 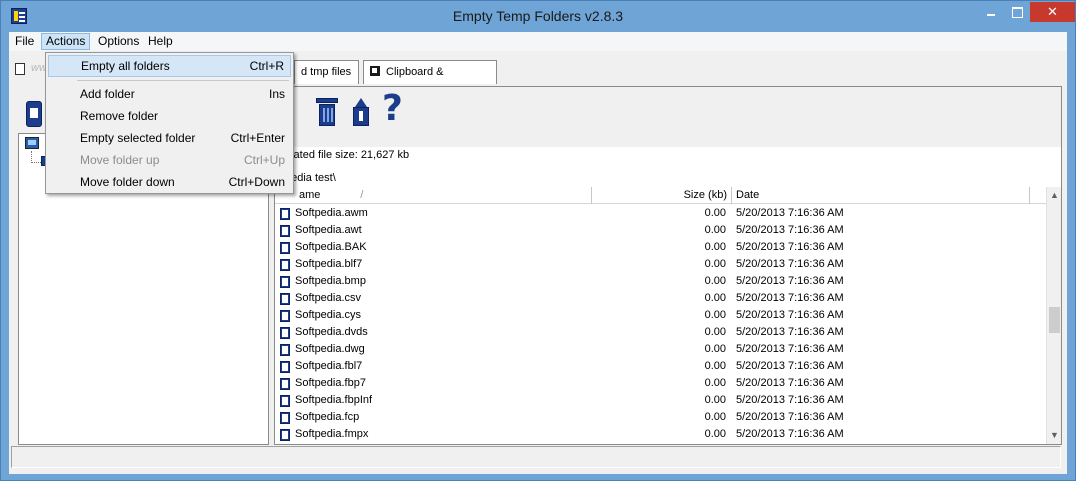 What do you see at coordinates (660, 332) in the screenshot?
I see `table-row: Softpedia.dvds 0.00 5/20/2013 7:16:36 AM` at bounding box center [660, 332].